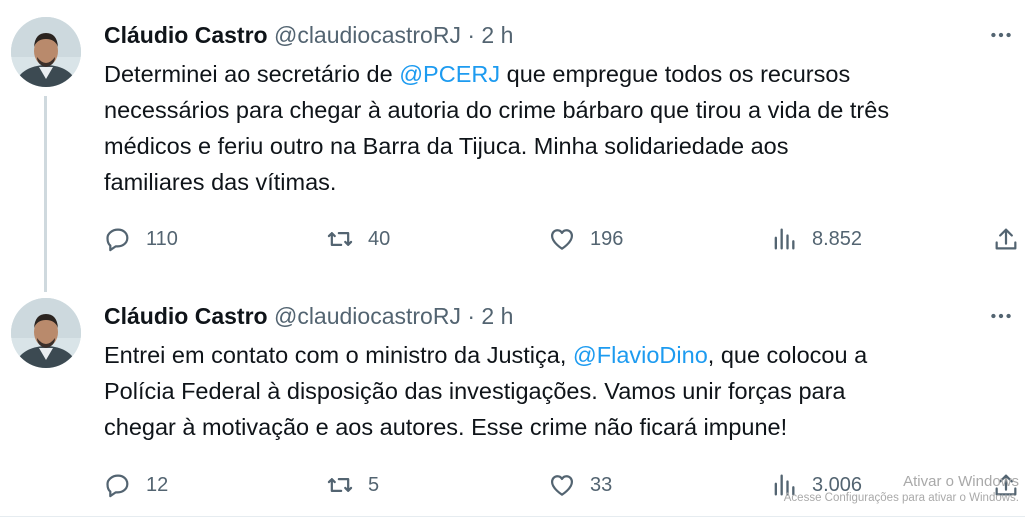 The width and height of the screenshot is (1025, 517). Describe the element at coordinates (449, 74) in the screenshot. I see `mention-link: @PCERJ` at that location.